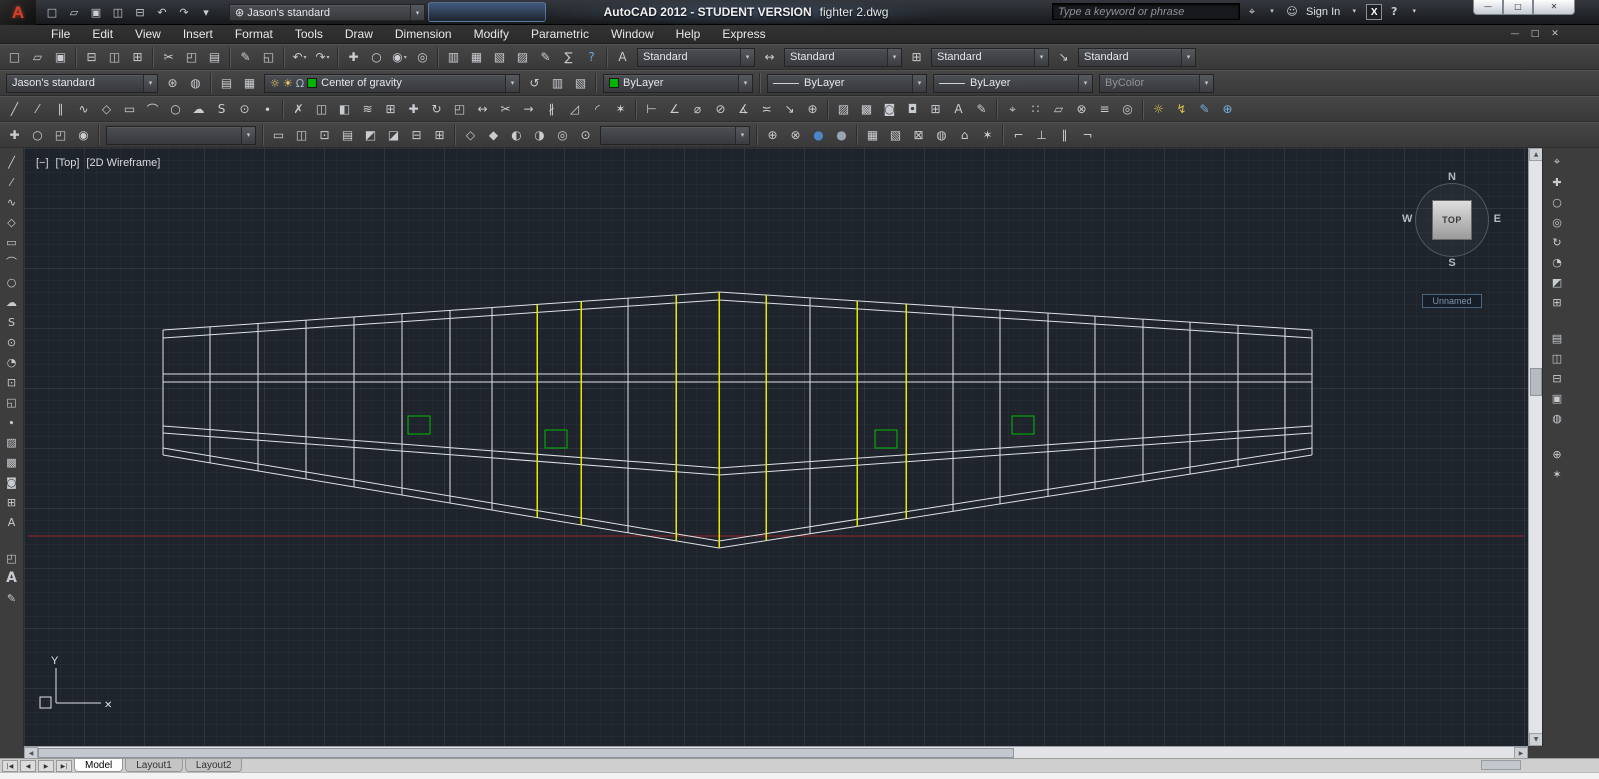 Image resolution: width=1599 pixels, height=779 pixels. I want to click on walk-button: ◑, so click(539, 135).